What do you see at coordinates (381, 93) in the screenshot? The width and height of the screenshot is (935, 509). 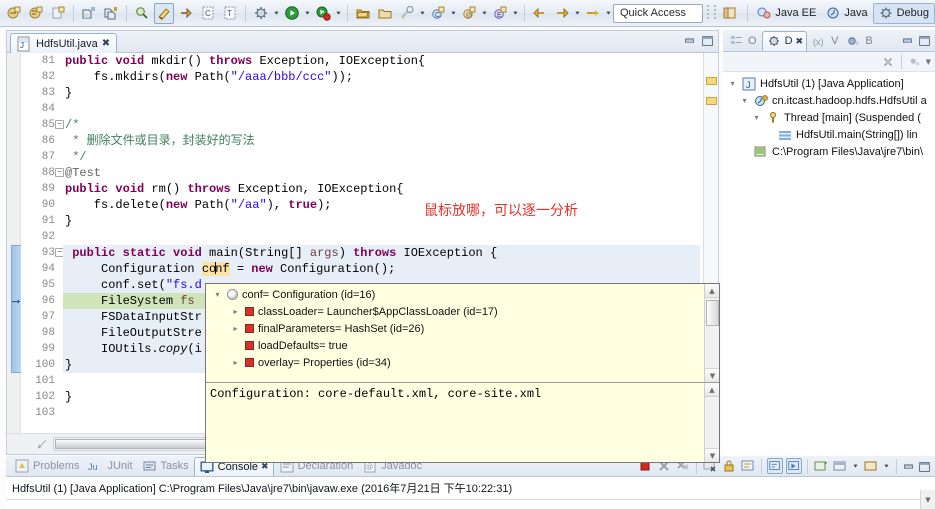 I see `code-line: }` at bounding box center [381, 93].